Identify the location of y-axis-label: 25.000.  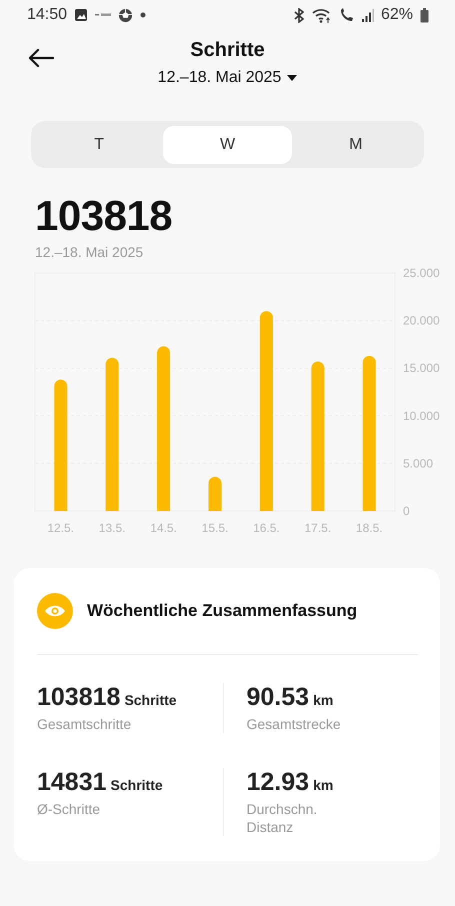
(421, 273).